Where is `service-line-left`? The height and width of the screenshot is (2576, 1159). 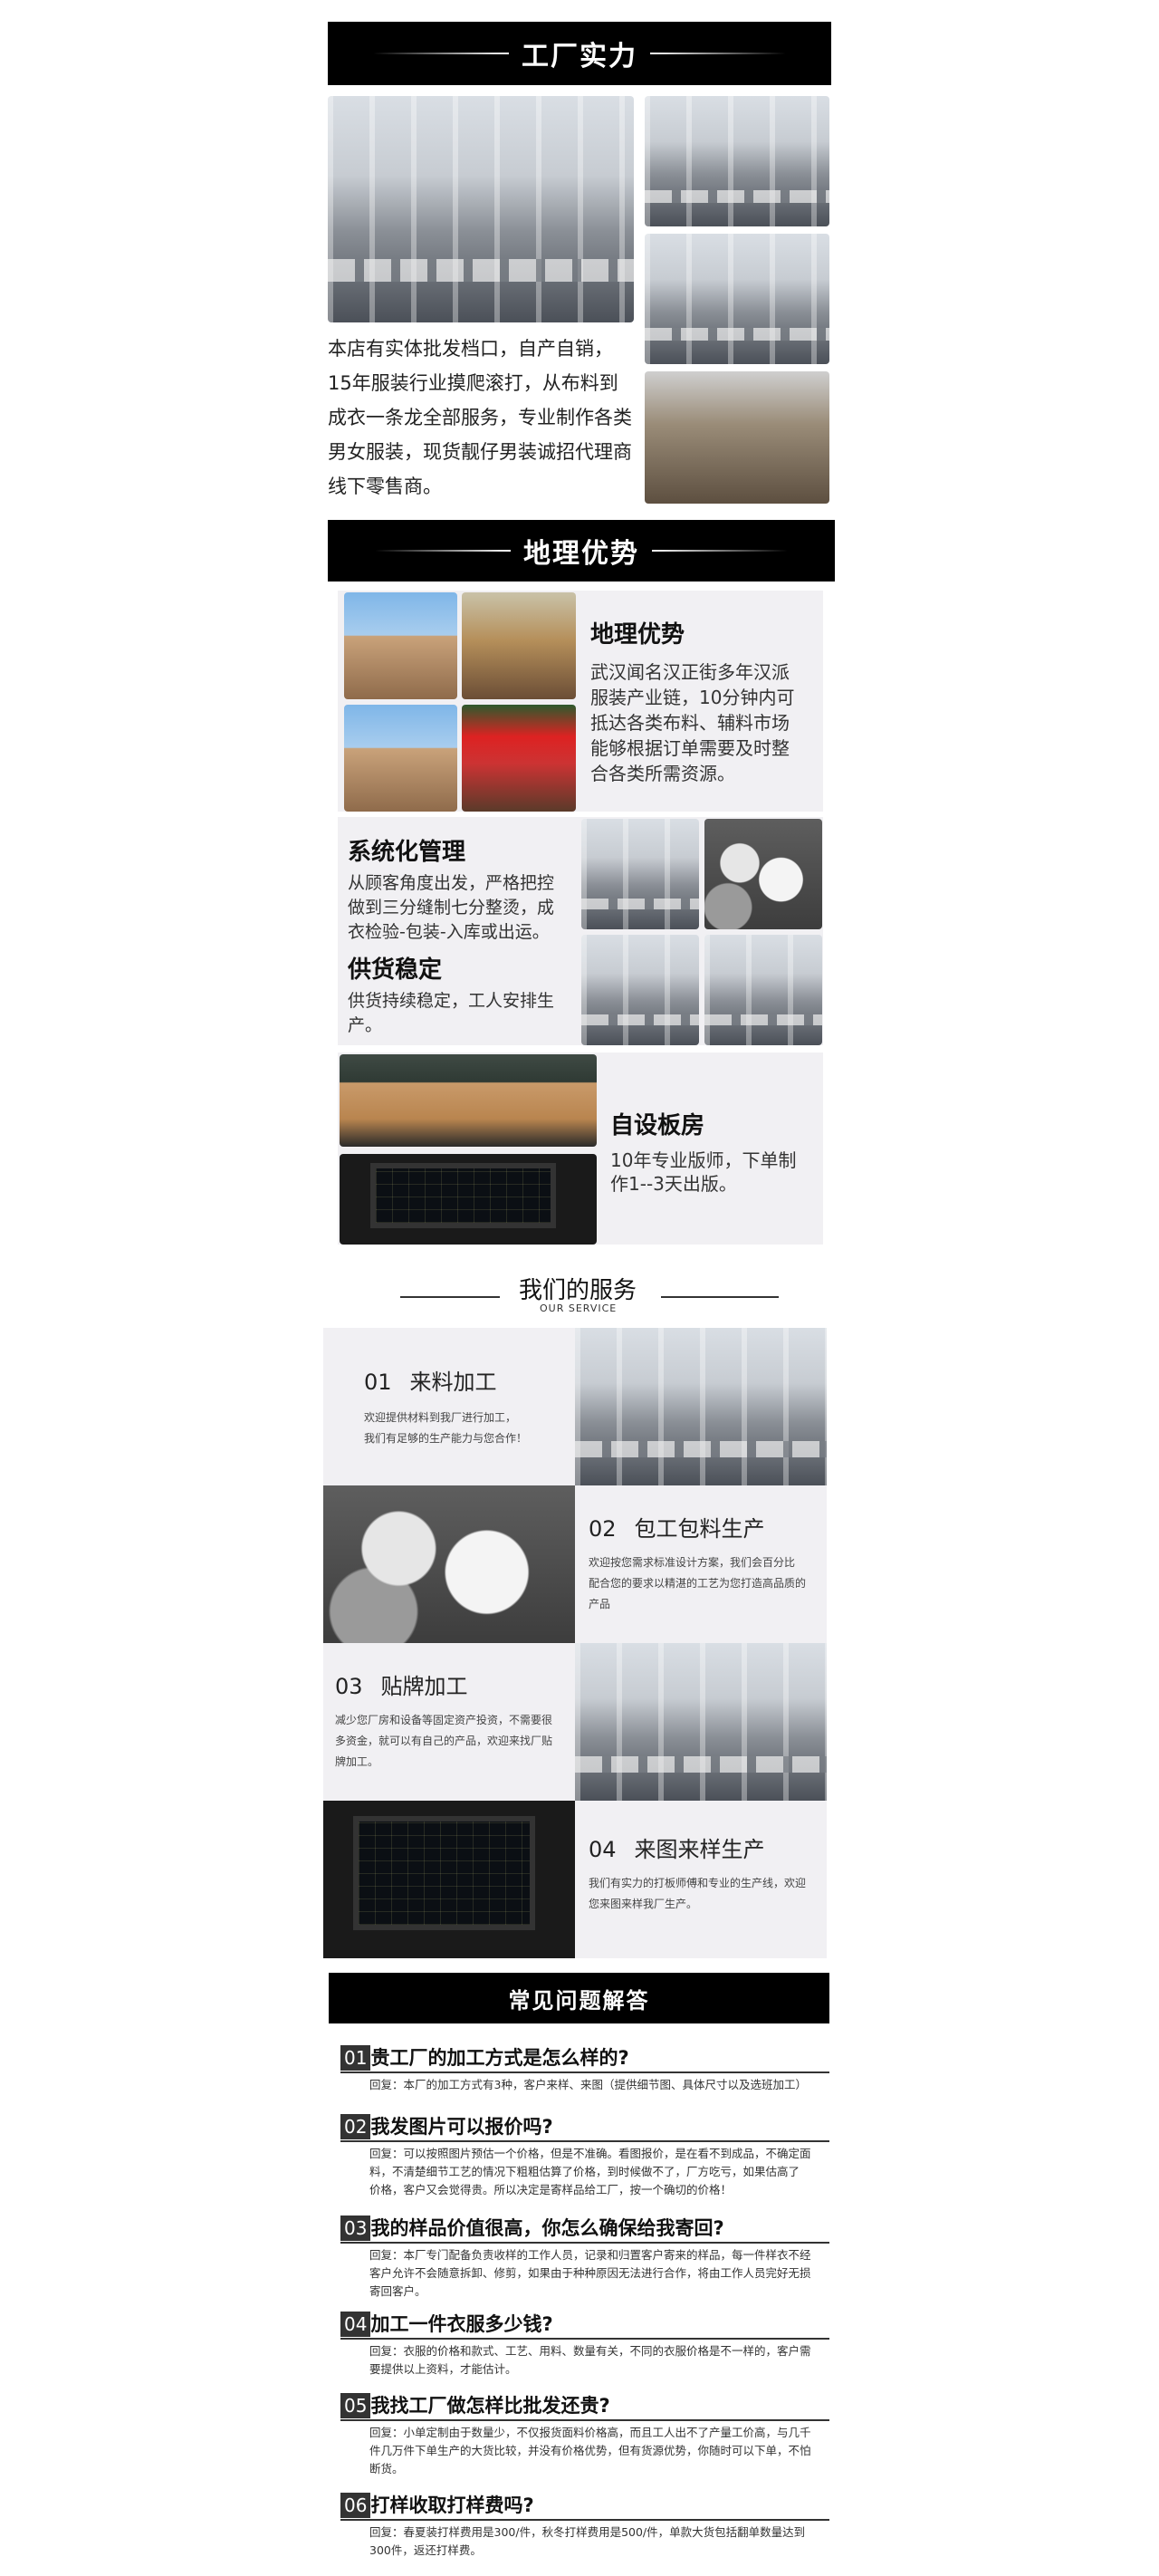 service-line-left is located at coordinates (450, 1297).